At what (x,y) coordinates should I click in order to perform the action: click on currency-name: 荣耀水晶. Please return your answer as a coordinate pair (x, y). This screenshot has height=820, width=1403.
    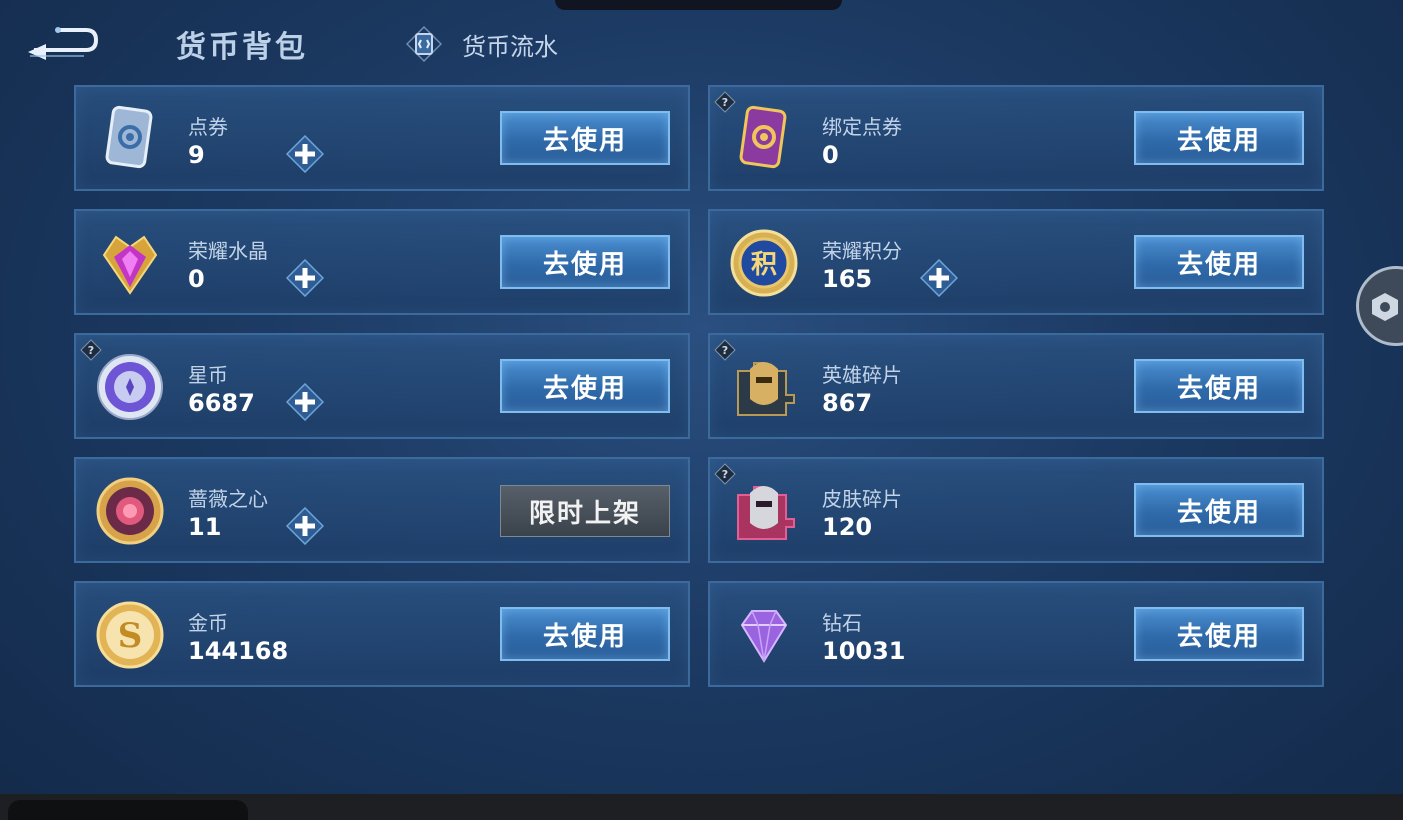
    Looking at the image, I should click on (228, 251).